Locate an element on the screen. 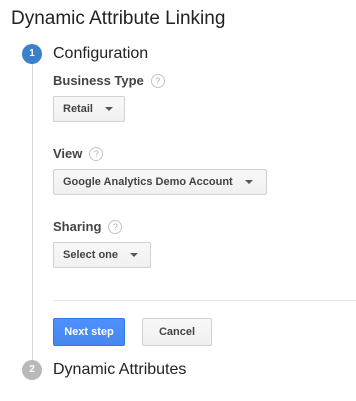 The height and width of the screenshot is (401, 356). sharing-label-text: Sharing is located at coordinates (77, 226).